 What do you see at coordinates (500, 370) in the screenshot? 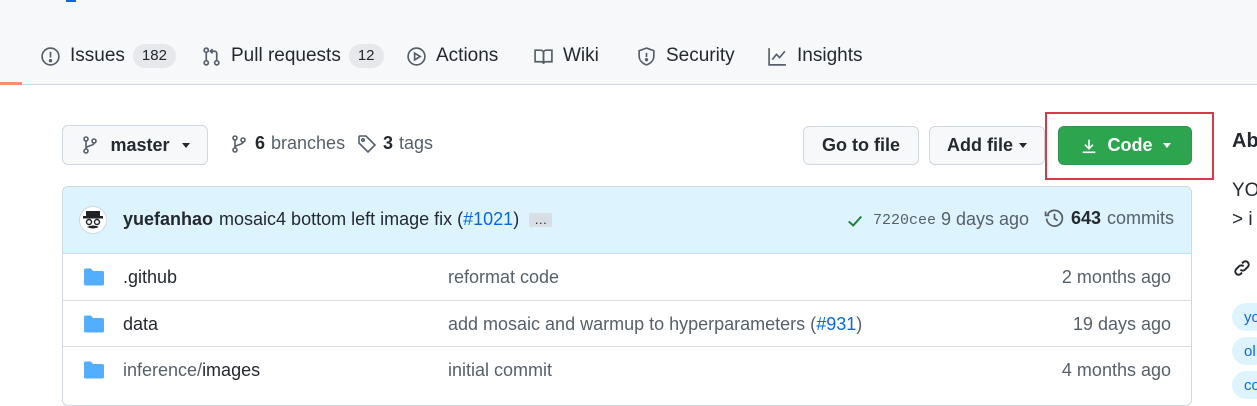
I see `file-commit-message: initial commit` at bounding box center [500, 370].